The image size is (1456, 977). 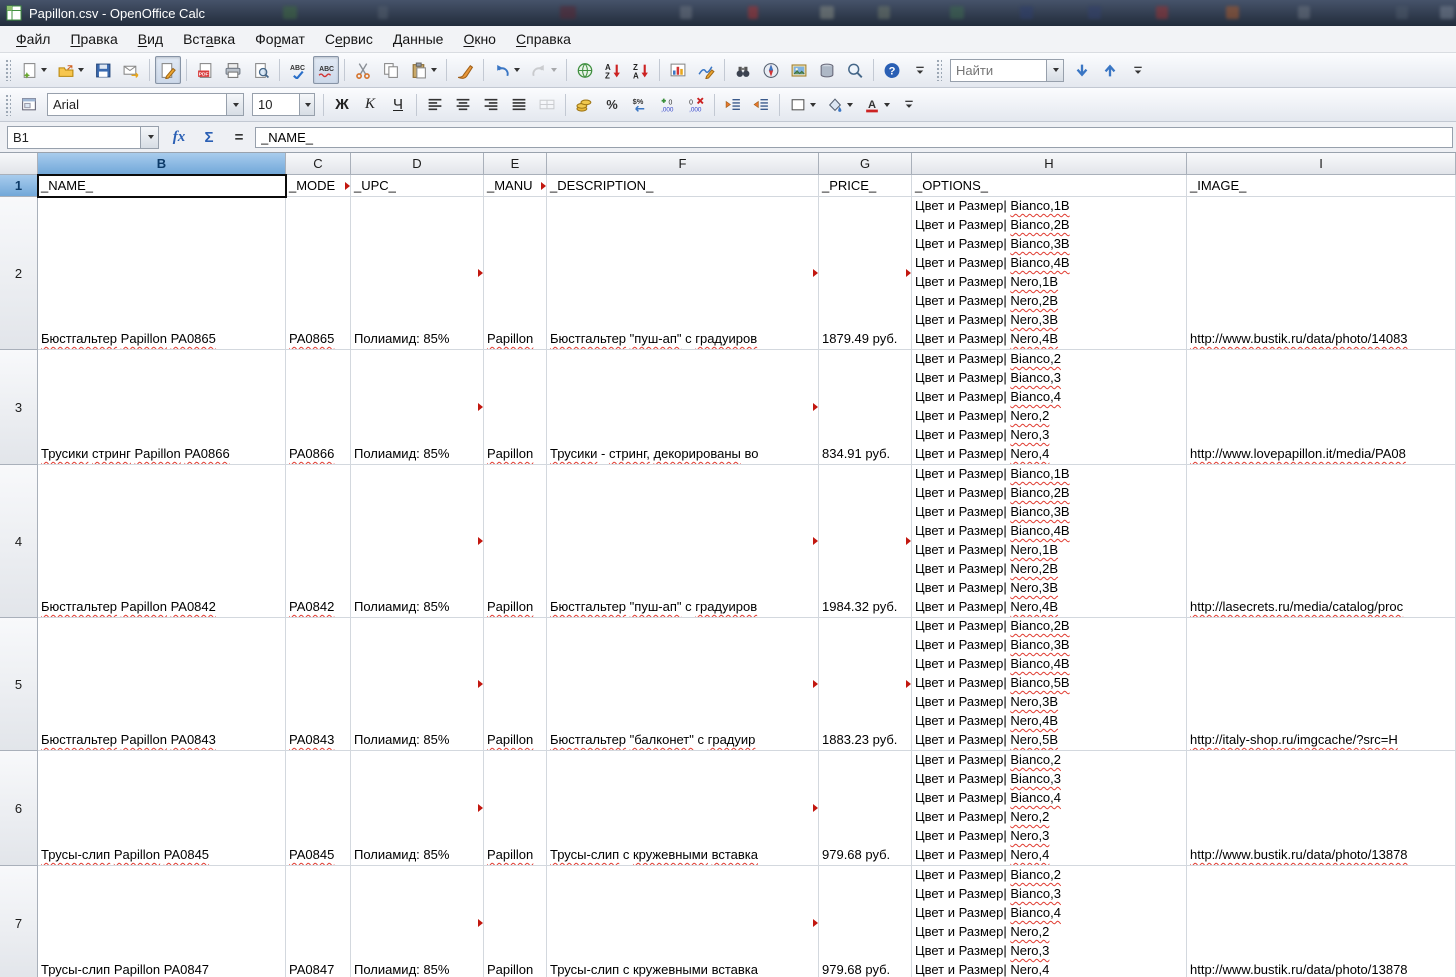 I want to click on cell-C3: PA0866, so click(x=318, y=407).